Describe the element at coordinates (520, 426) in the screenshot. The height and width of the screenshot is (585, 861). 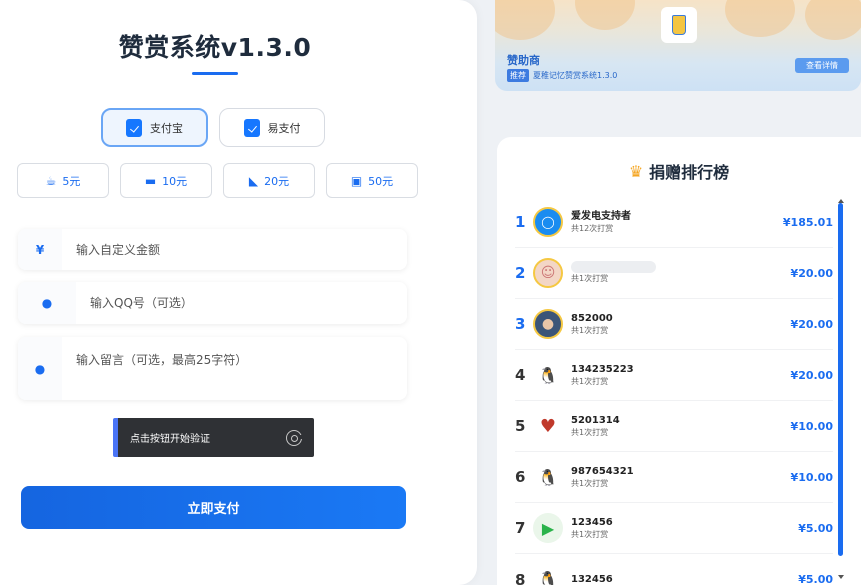
I see `rank-number: 5` at that location.